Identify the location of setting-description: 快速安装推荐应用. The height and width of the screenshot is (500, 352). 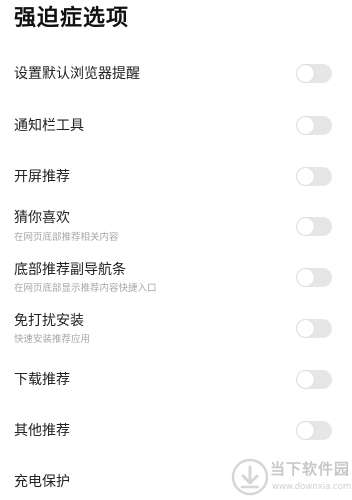
(52, 339).